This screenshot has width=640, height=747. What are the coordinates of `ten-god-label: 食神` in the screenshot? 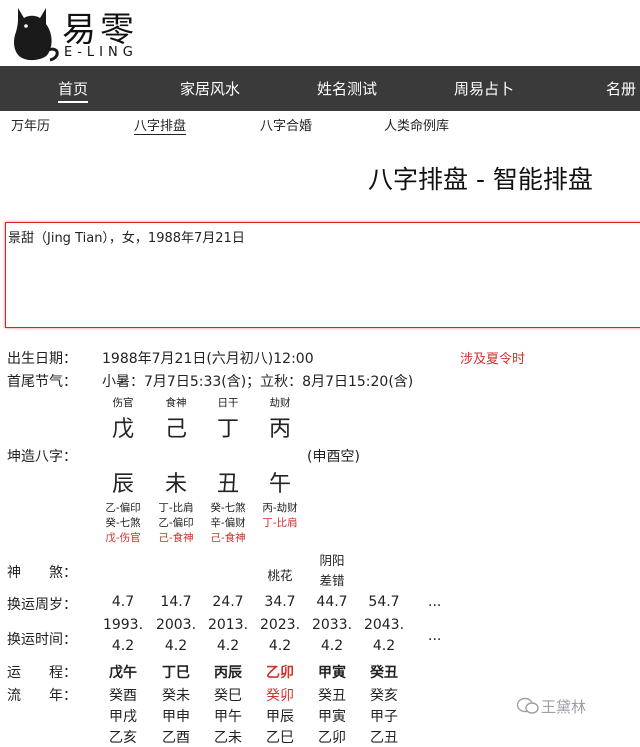 It's located at (176, 403).